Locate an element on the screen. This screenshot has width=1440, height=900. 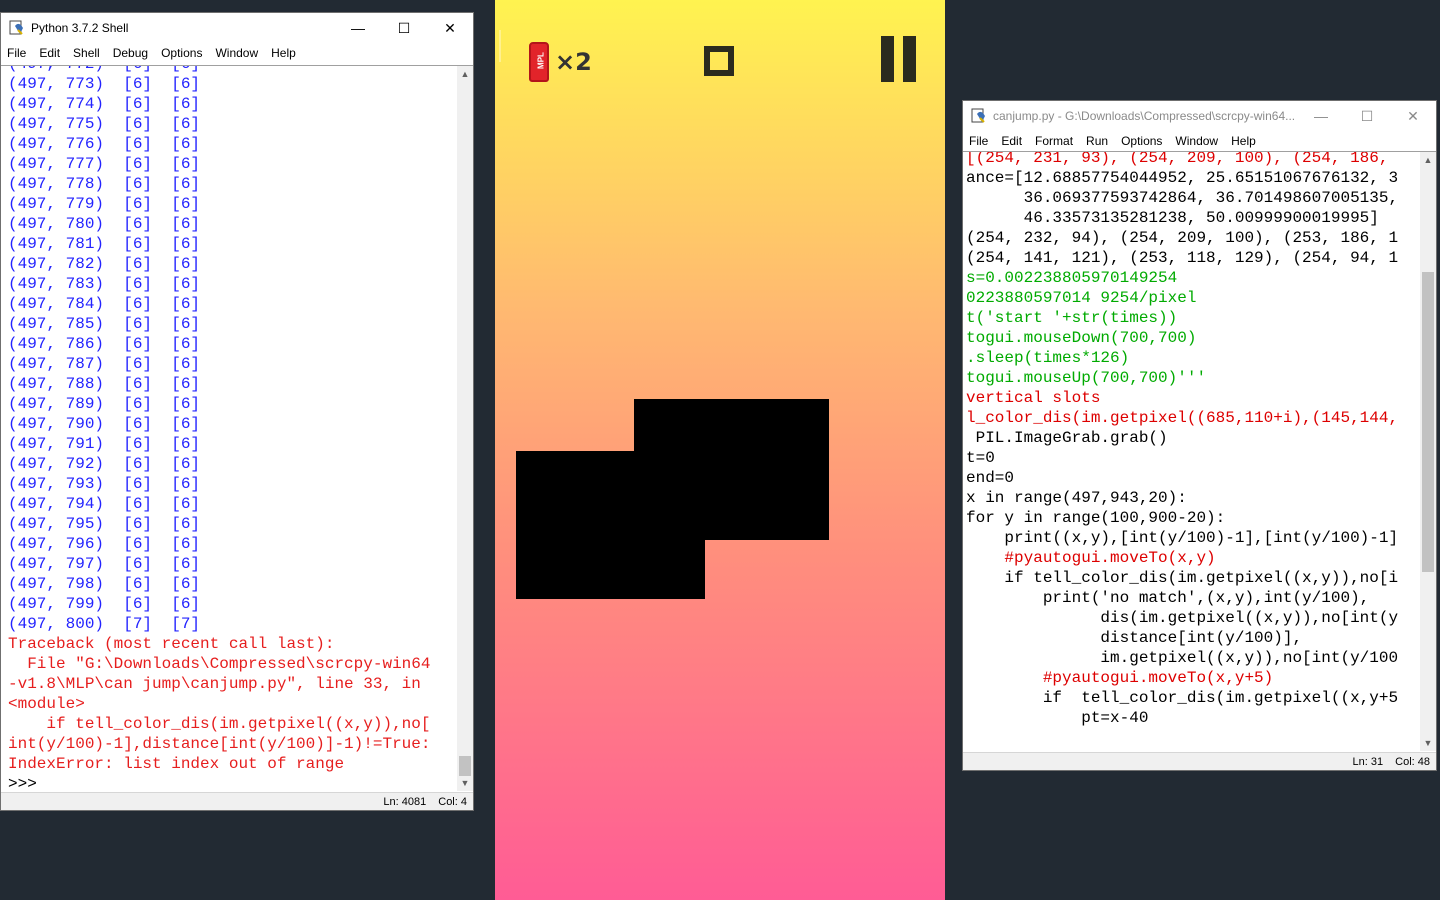
shell-prompt: >>> is located at coordinates (219, 782).